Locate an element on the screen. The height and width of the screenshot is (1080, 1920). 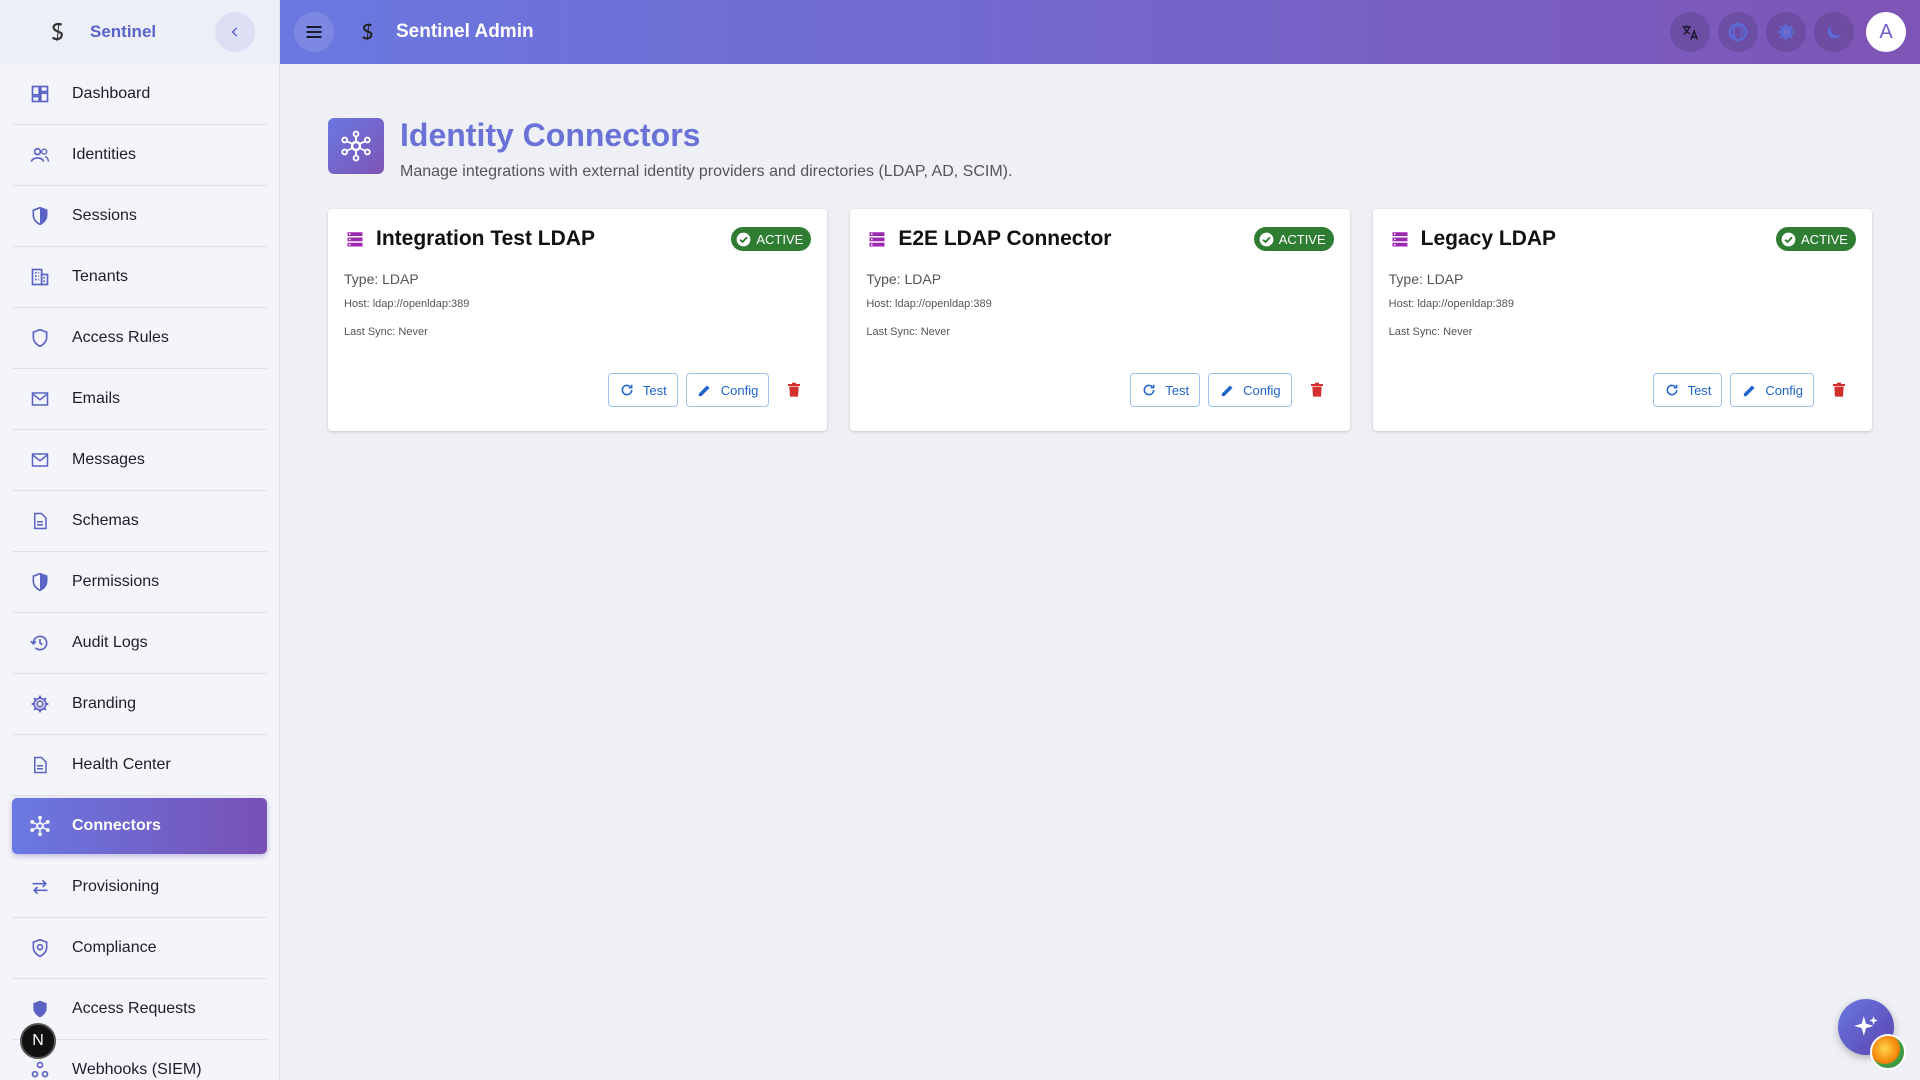
sidebar-brand: Sentinel is located at coordinates (123, 31).